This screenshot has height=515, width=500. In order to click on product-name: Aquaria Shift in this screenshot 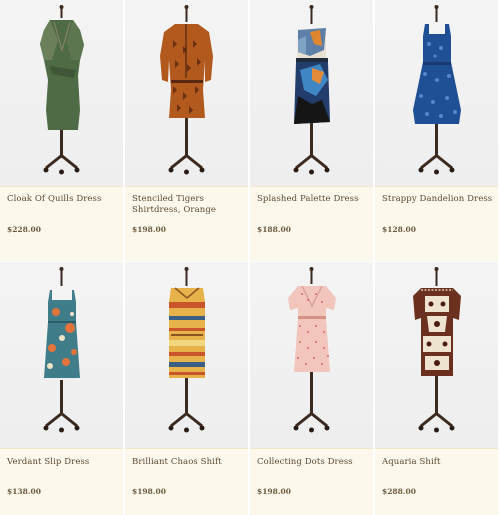, I will do `click(438, 462)`.